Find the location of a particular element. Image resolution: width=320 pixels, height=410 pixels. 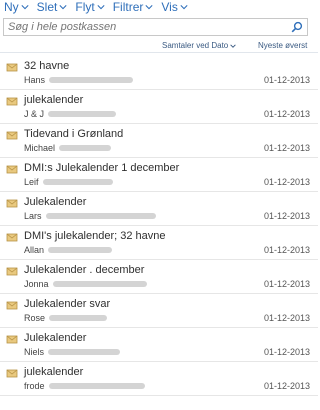

sort-order-link: Nyeste øverst is located at coordinates (282, 45).